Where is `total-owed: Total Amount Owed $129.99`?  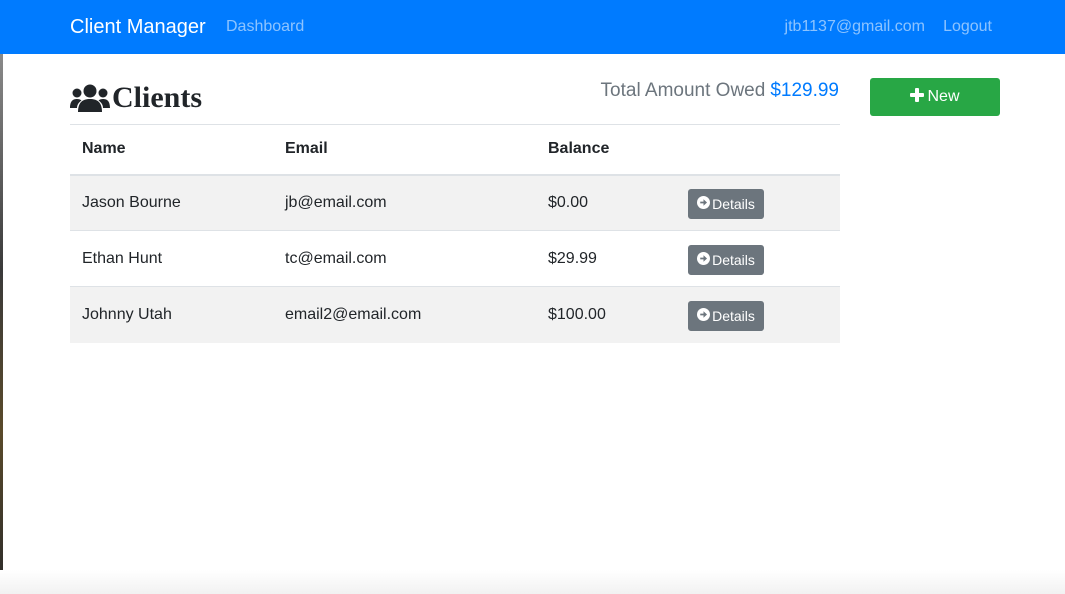
total-owed: Total Amount Owed $129.99 is located at coordinates (720, 91).